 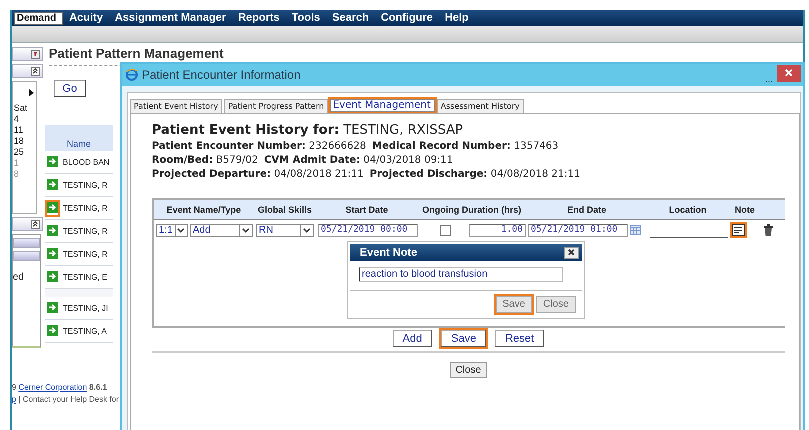 I want to click on column-header: Ongoing Duration (hrs), so click(x=472, y=209).